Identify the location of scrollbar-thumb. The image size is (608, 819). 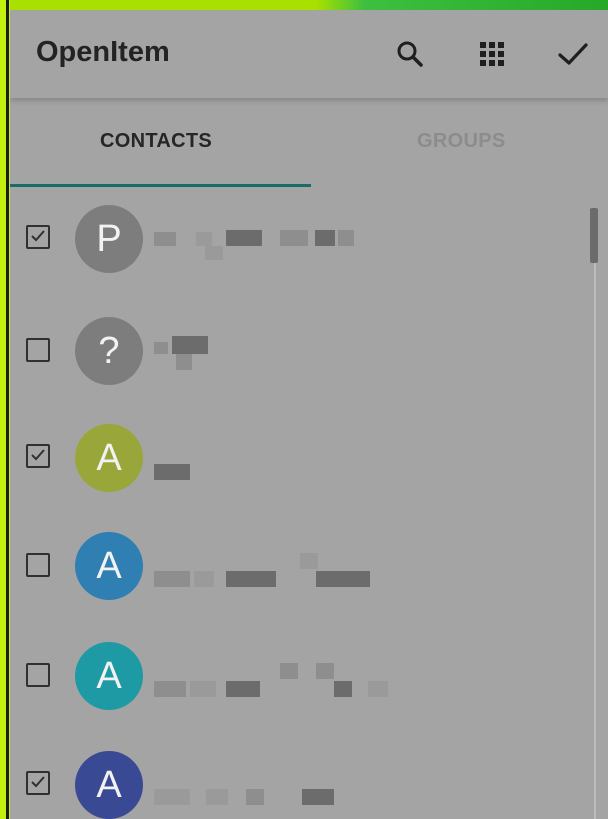
(594, 235).